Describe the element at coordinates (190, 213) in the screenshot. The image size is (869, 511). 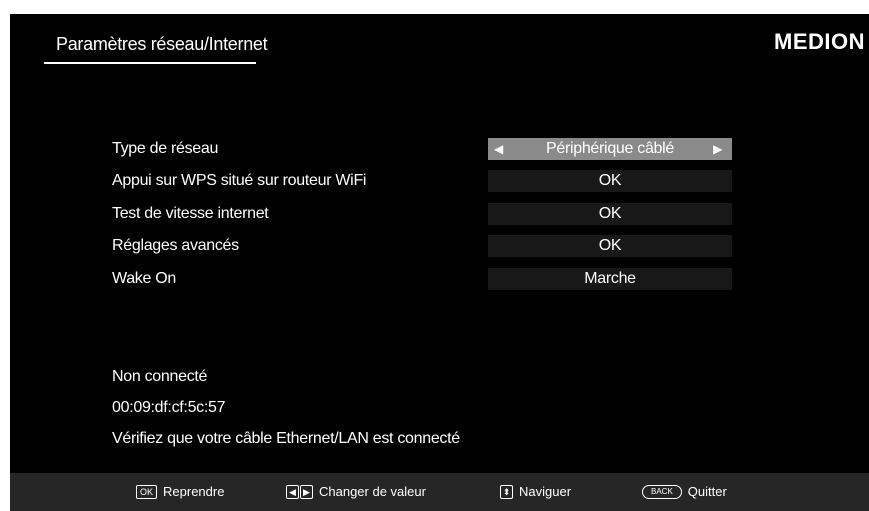
I see `speed-test-label: Test de vitesse internet` at that location.